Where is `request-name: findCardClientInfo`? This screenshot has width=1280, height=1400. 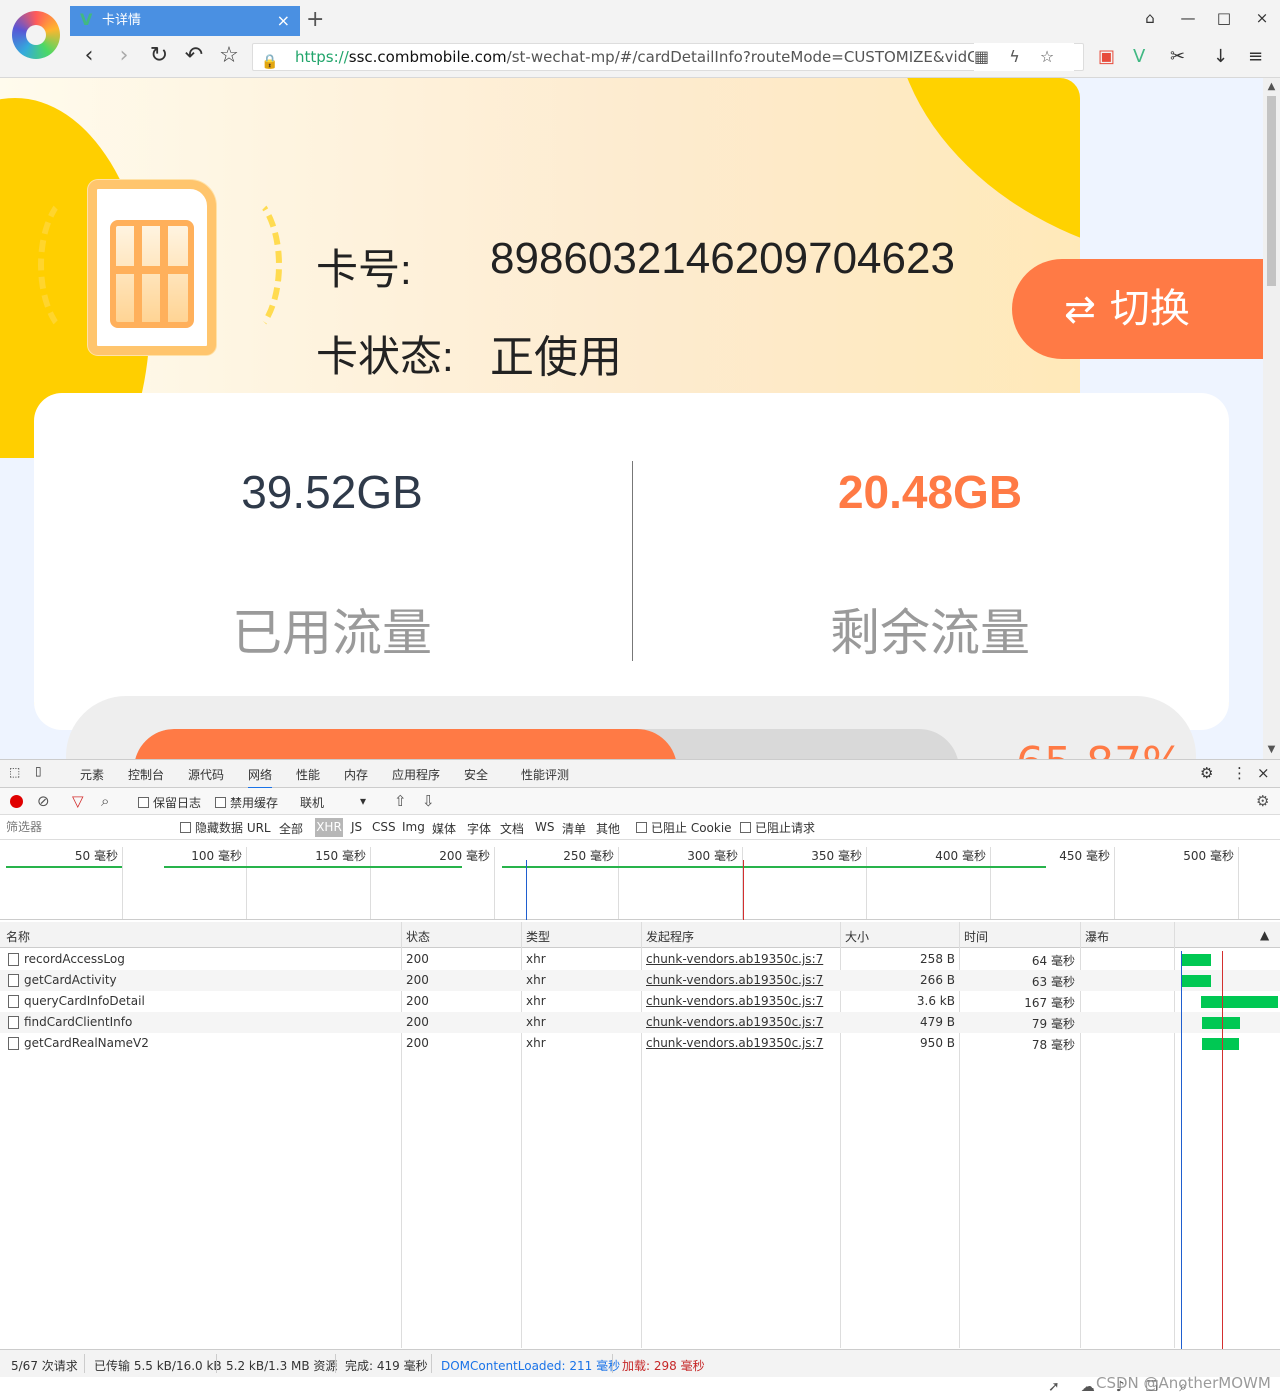 request-name: findCardClientInfo is located at coordinates (78, 1022).